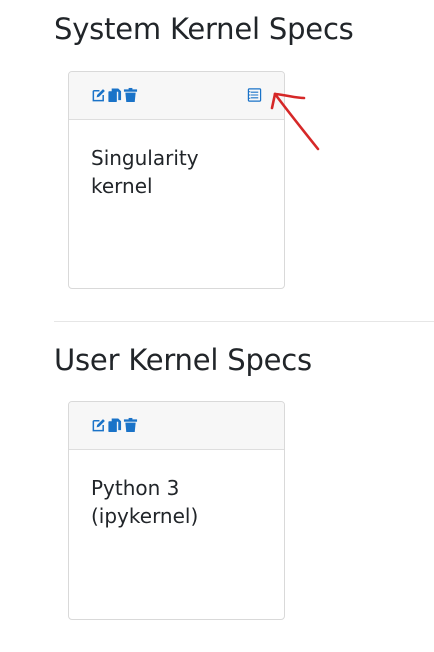  What do you see at coordinates (204, 29) in the screenshot?
I see `system-kernel-specs-title: System Kernel Specs` at bounding box center [204, 29].